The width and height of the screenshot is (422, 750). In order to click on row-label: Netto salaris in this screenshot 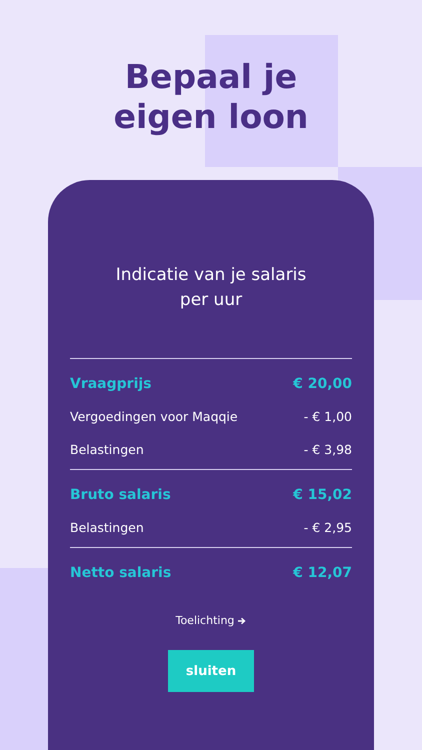, I will do `click(121, 572)`.